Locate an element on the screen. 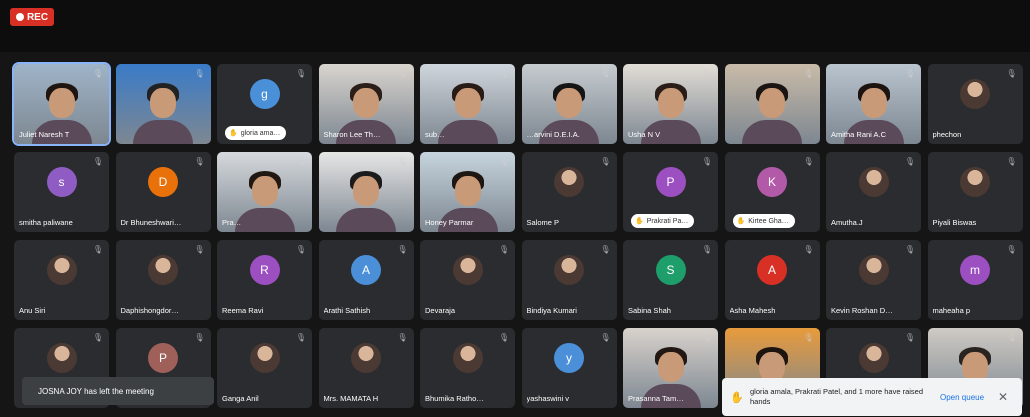 The image size is (1030, 417). participant-tile: m 🎙 maheaha p is located at coordinates (975, 280).